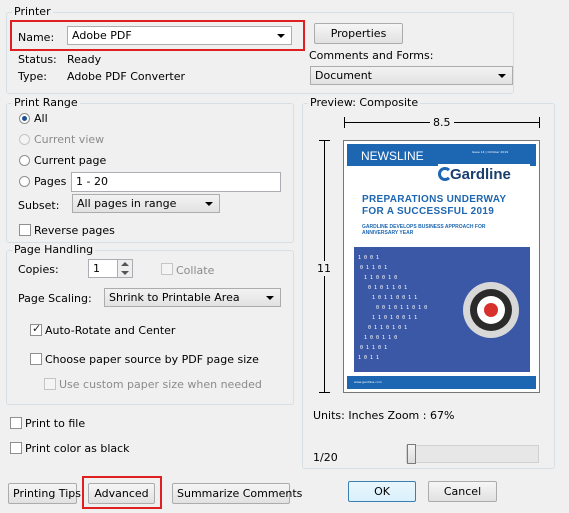 This screenshot has height=513, width=569. What do you see at coordinates (382, 491) in the screenshot?
I see `ok-button: OK` at bounding box center [382, 491].